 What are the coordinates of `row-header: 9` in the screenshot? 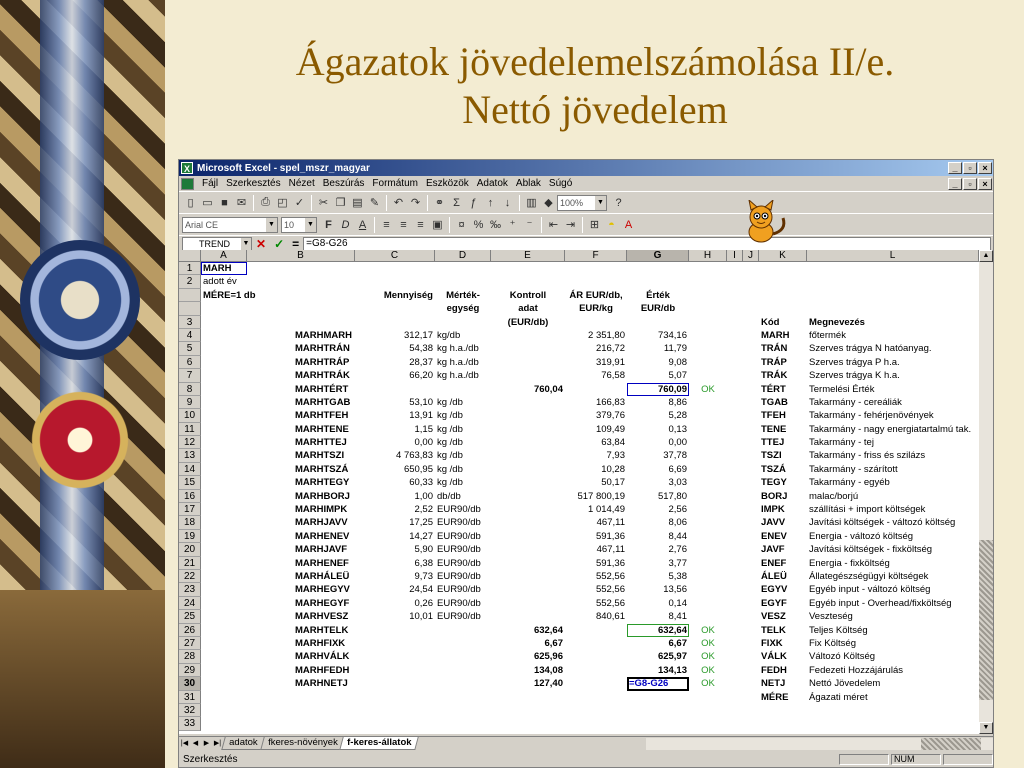 It's located at (190, 402).